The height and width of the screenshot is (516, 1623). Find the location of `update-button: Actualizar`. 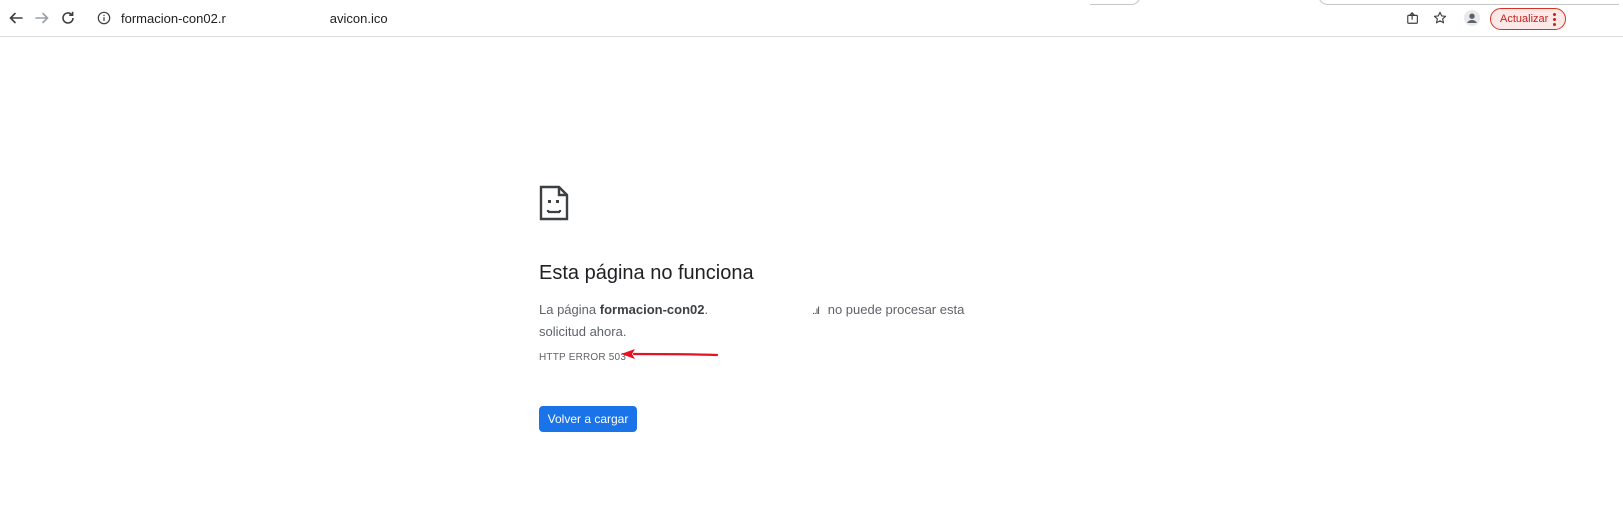

update-button: Actualizar is located at coordinates (1528, 19).